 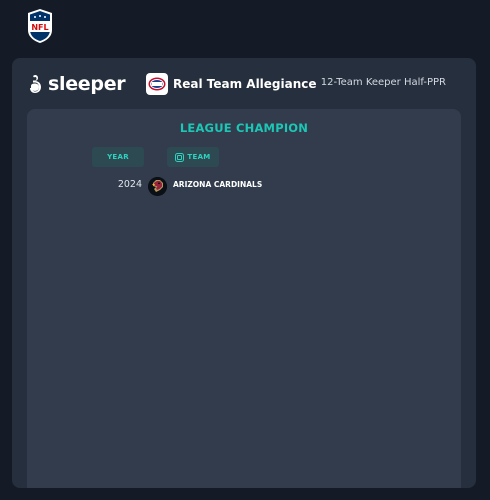 I want to click on svg-text: NFL, so click(x=39, y=27).